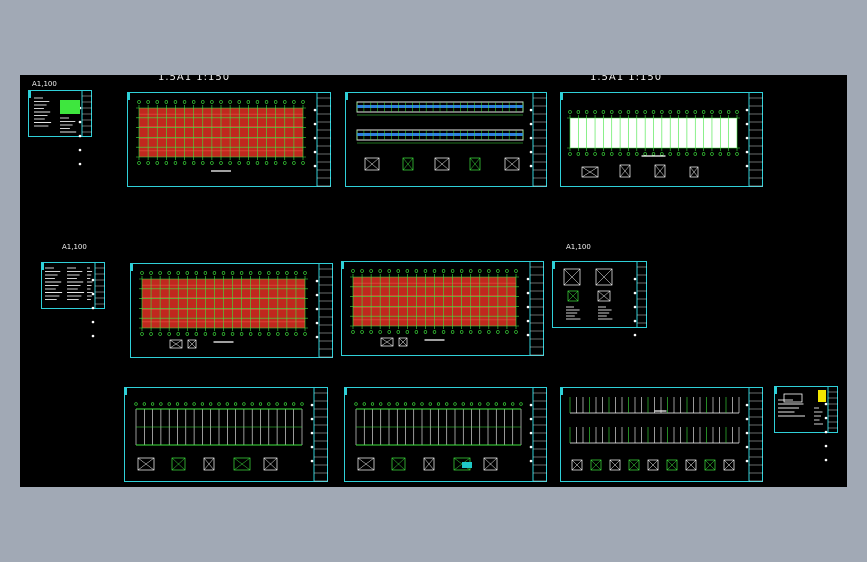 The height and width of the screenshot is (562, 867). Describe the element at coordinates (70, 107) in the screenshot. I see `cover-green-block` at that location.